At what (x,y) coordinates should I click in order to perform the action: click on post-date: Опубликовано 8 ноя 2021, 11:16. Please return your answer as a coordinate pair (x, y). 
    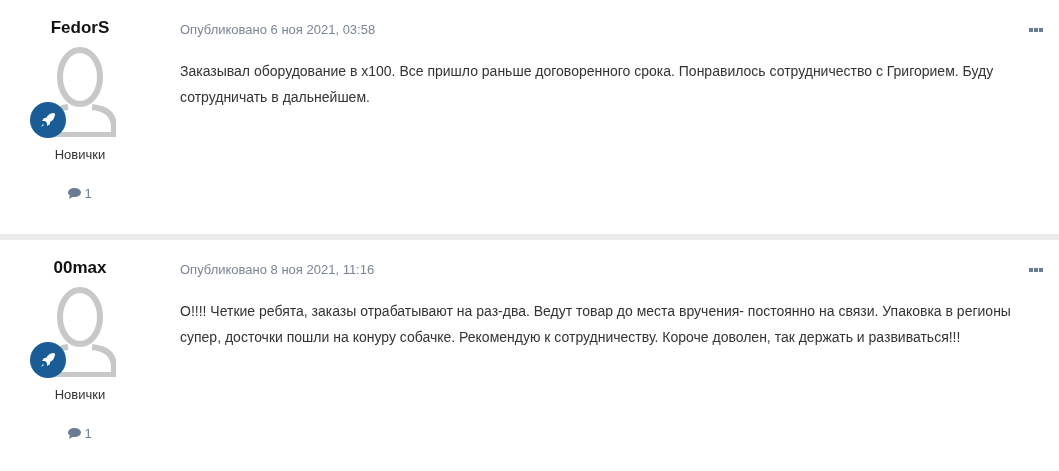
    Looking at the image, I should click on (277, 269).